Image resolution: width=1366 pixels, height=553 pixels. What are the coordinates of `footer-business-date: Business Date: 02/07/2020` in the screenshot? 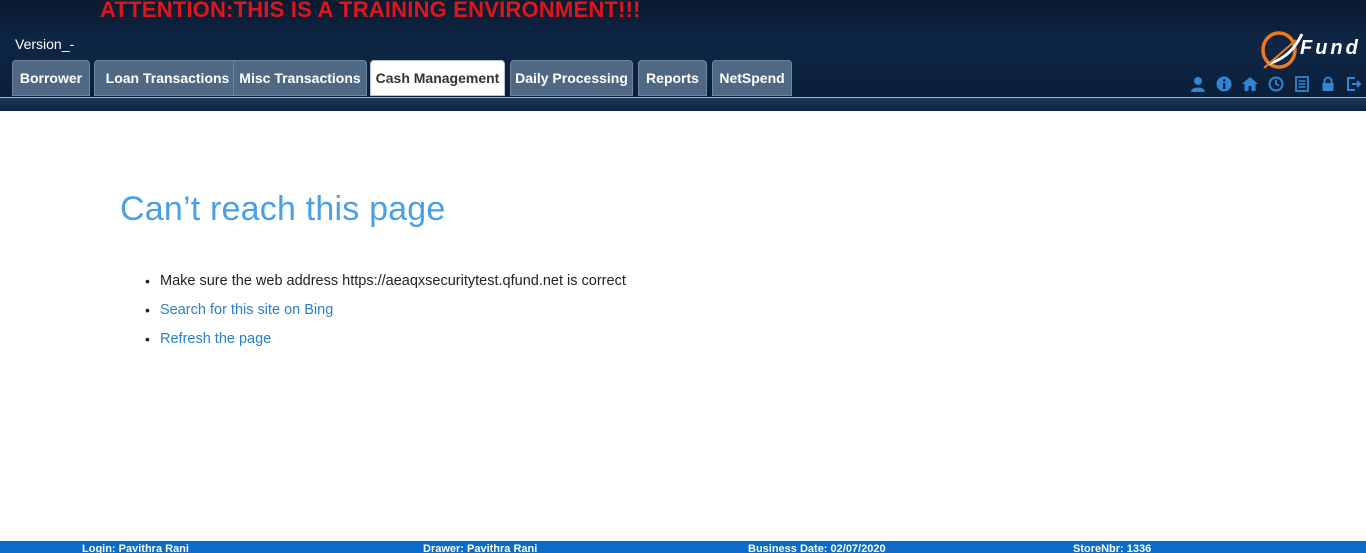 It's located at (817, 548).